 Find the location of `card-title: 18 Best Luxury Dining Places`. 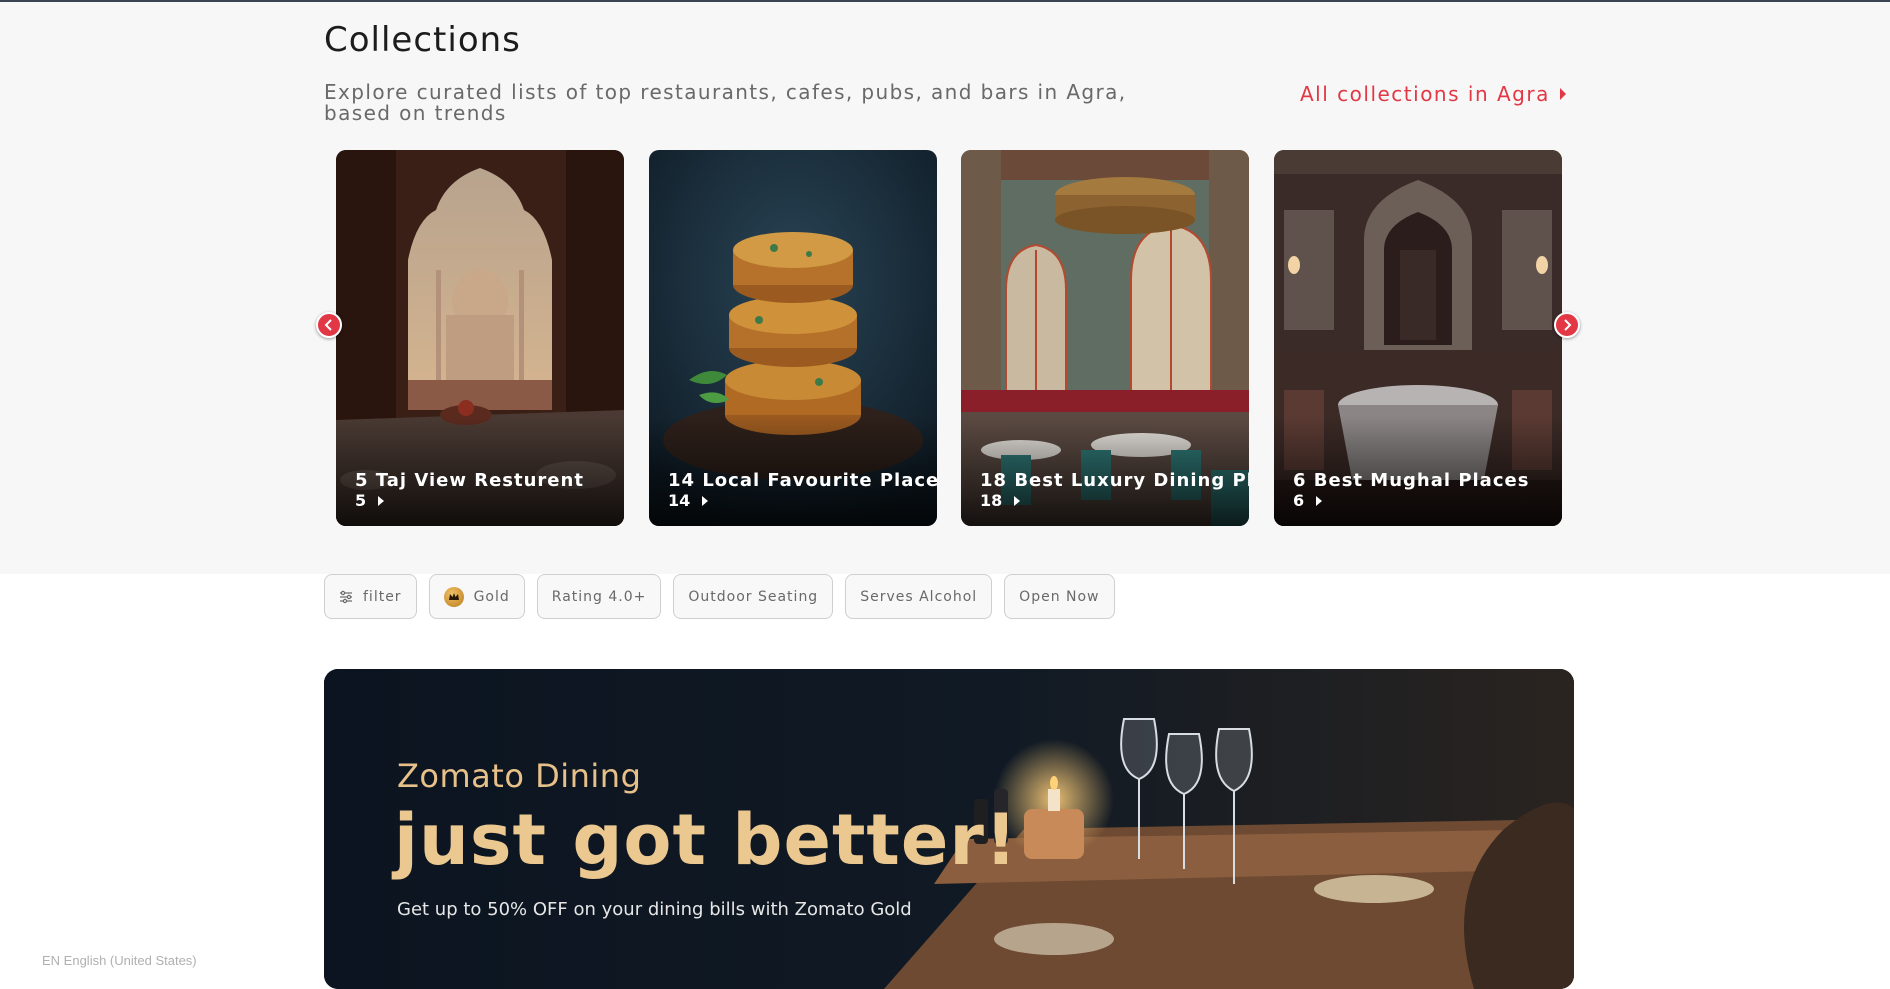

card-title: 18 Best Luxury Dining Places is located at coordinates (1114, 480).